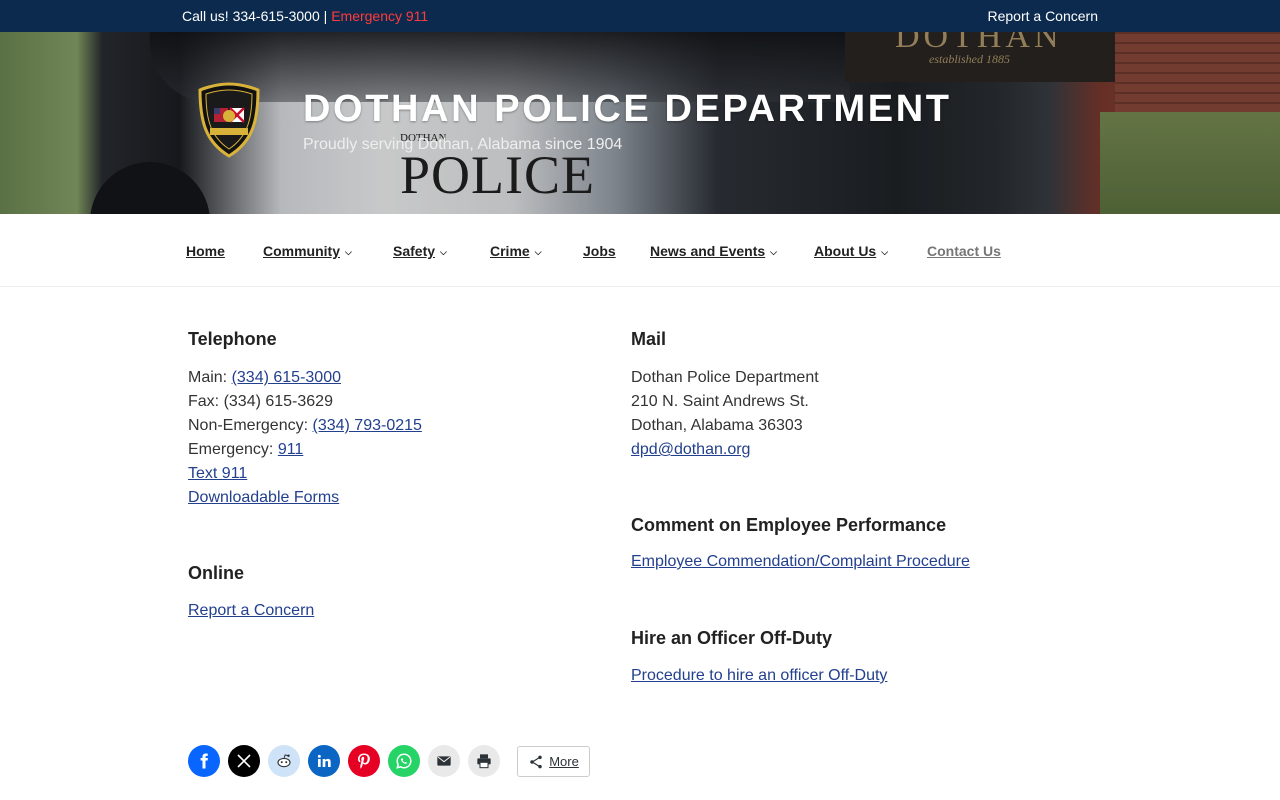  What do you see at coordinates (263, 497) in the screenshot?
I see `downloadable-forms-link: Downloadable Forms` at bounding box center [263, 497].